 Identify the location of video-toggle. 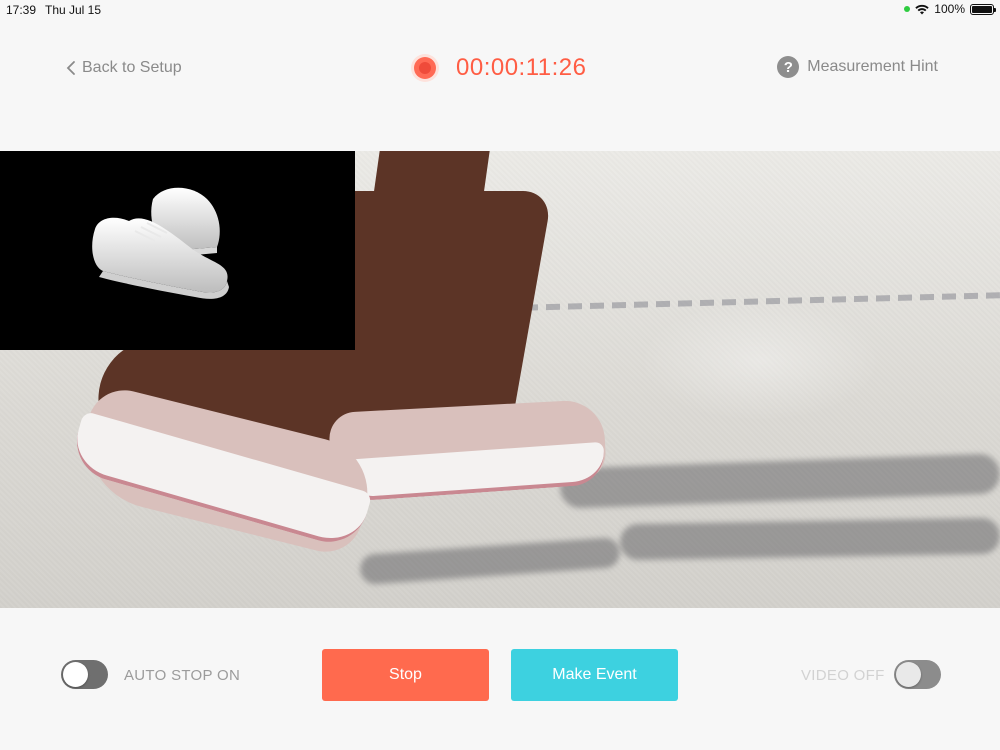
(917, 674).